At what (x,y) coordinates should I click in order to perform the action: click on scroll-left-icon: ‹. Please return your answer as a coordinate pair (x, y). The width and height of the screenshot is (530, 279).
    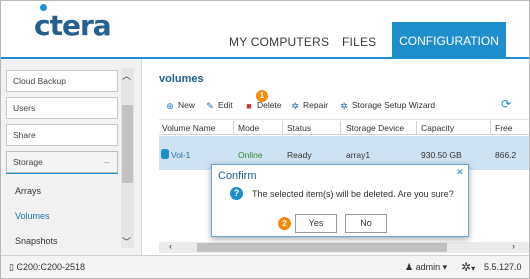
    Looking at the image, I should click on (170, 246).